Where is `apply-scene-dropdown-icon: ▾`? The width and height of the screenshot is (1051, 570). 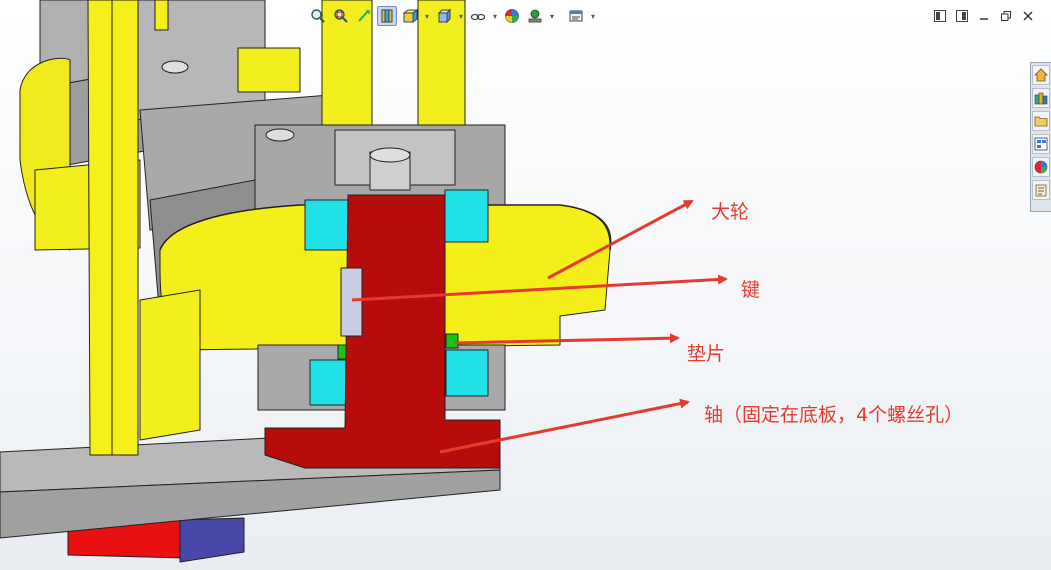 apply-scene-dropdown-icon: ▾ is located at coordinates (552, 16).